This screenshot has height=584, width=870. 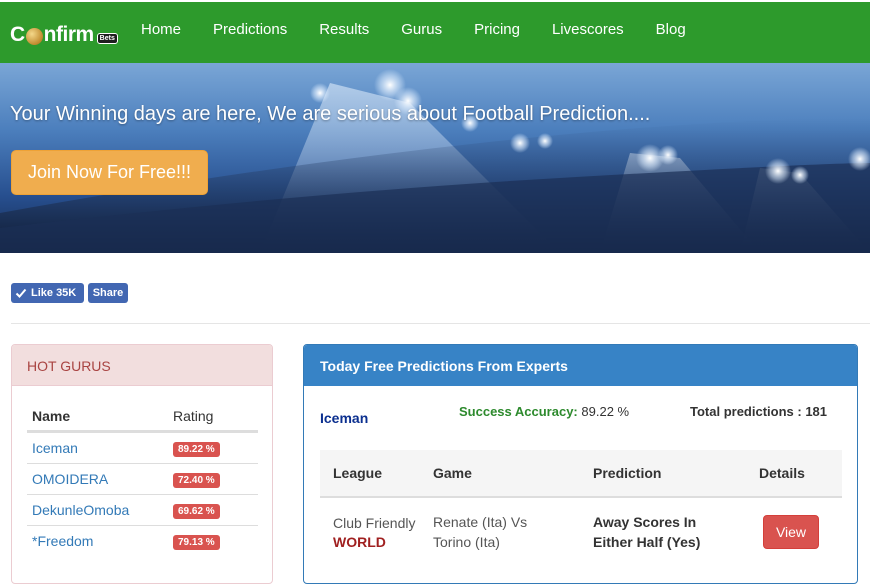 I want to click on checkmark-icon, so click(x=21, y=293).